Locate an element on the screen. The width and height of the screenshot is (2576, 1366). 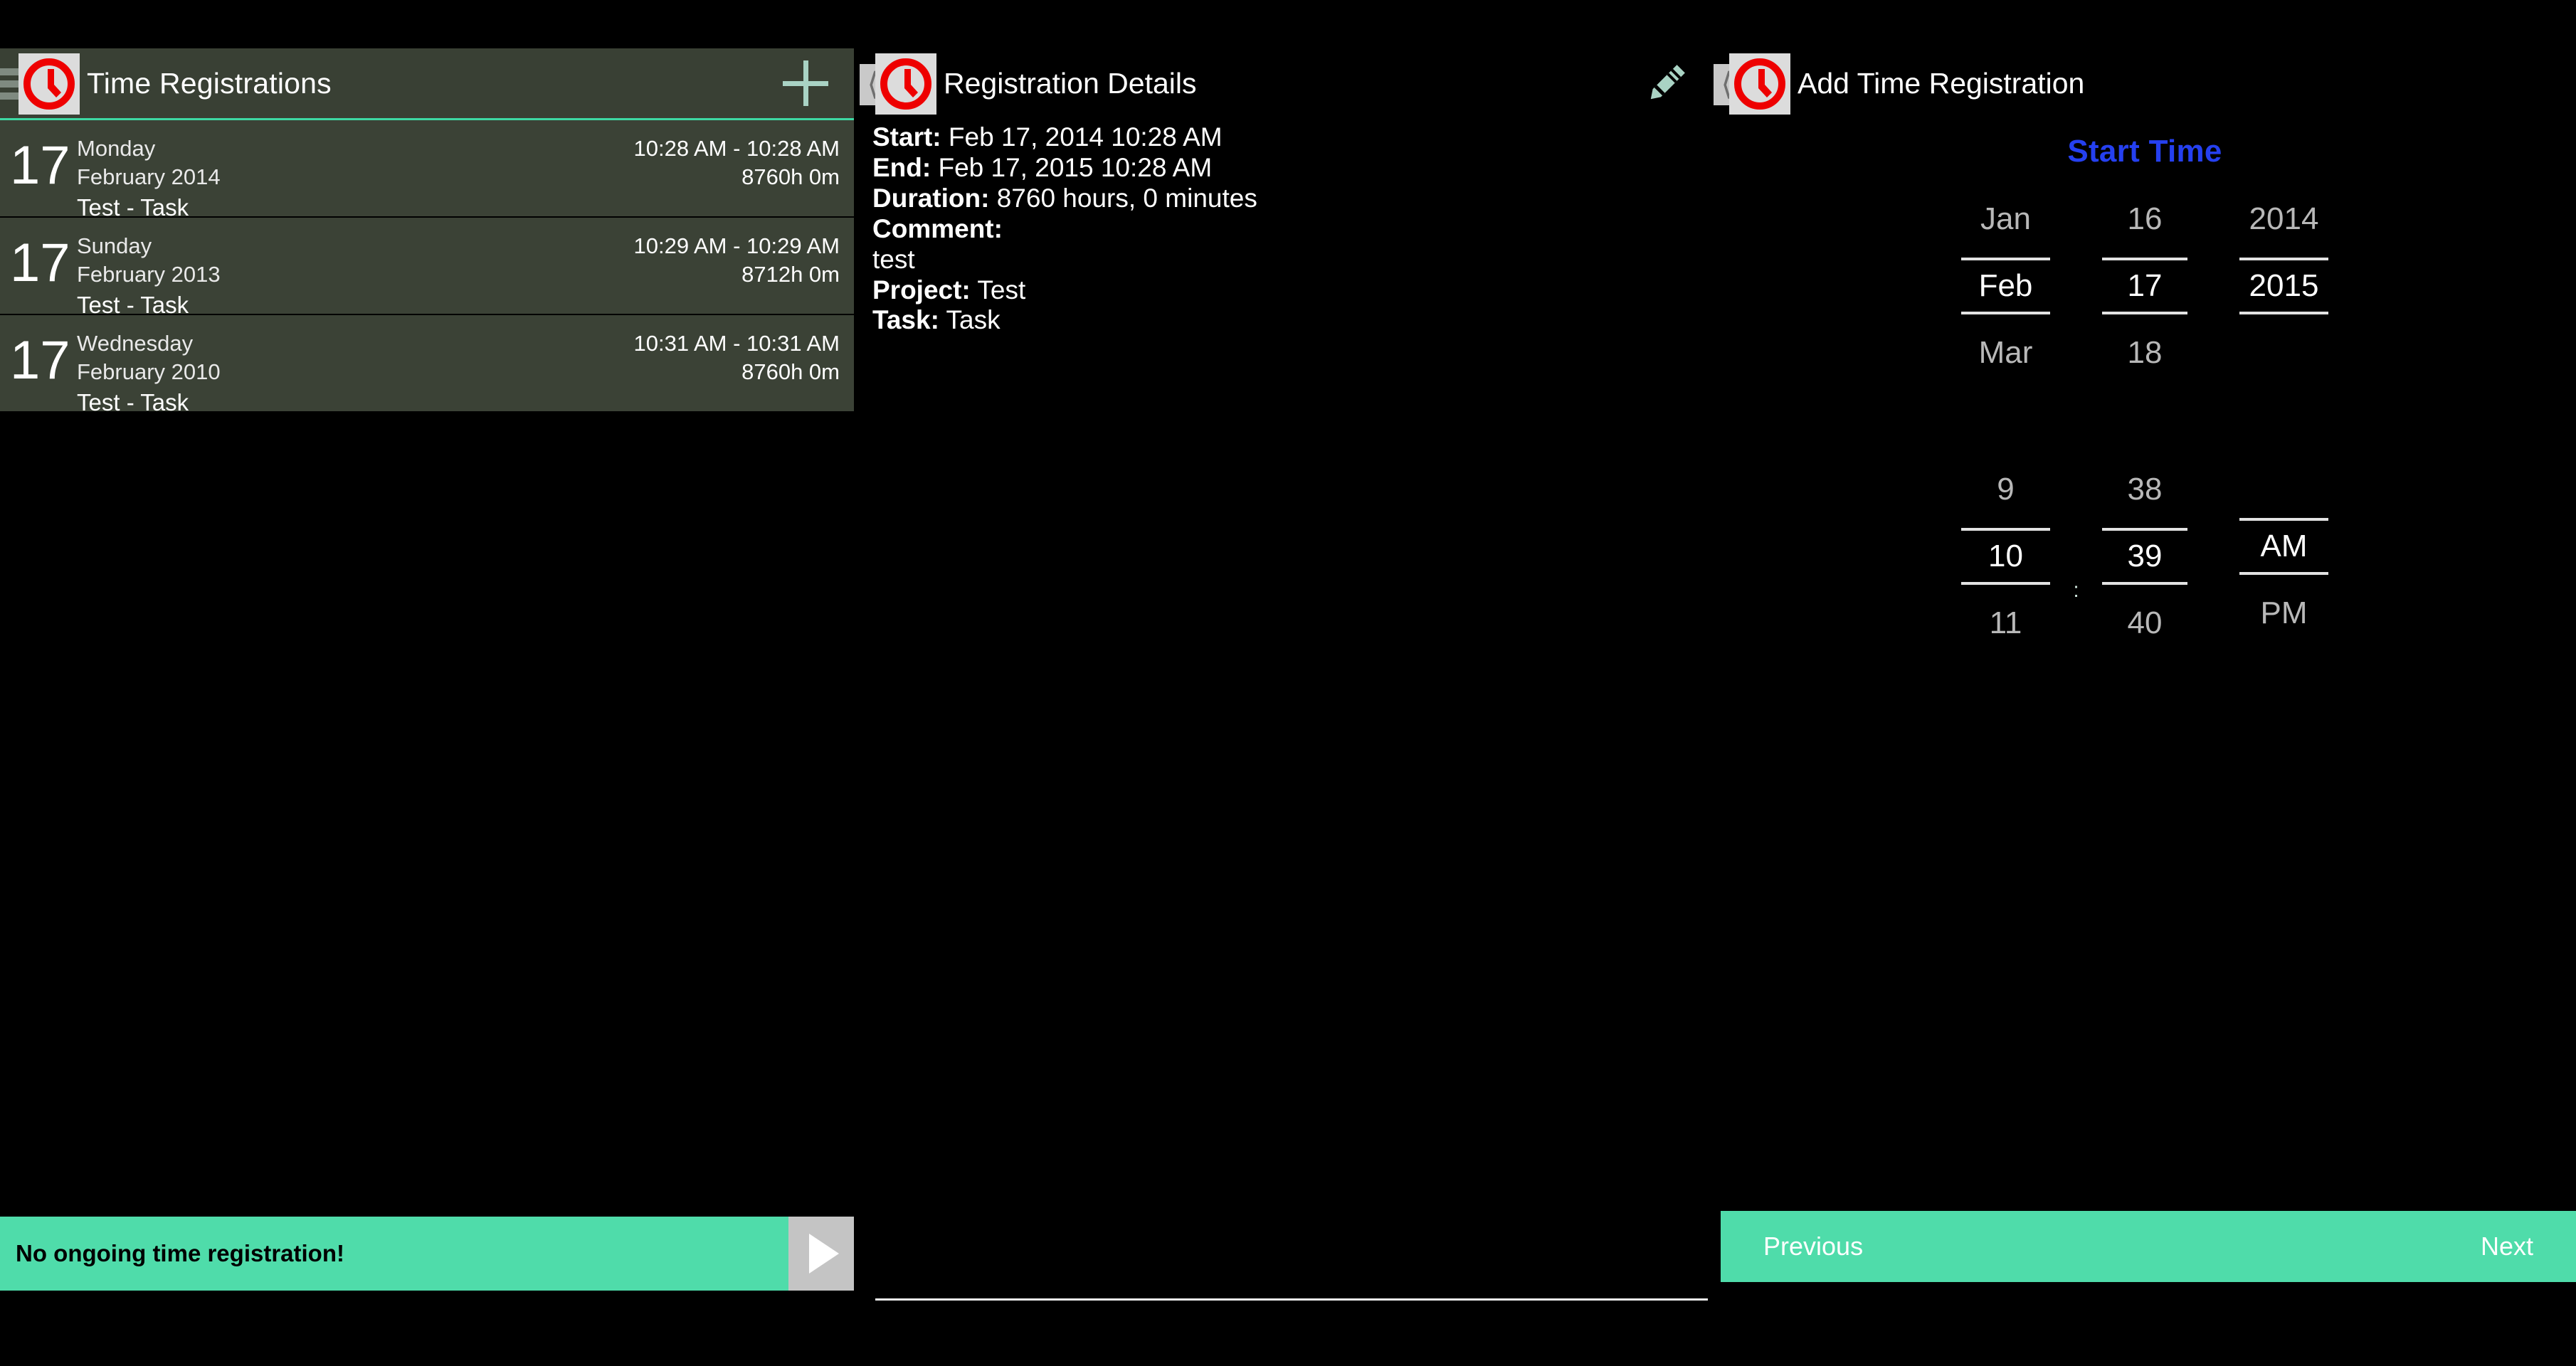
project-field: Project: Test is located at coordinates (1290, 290).